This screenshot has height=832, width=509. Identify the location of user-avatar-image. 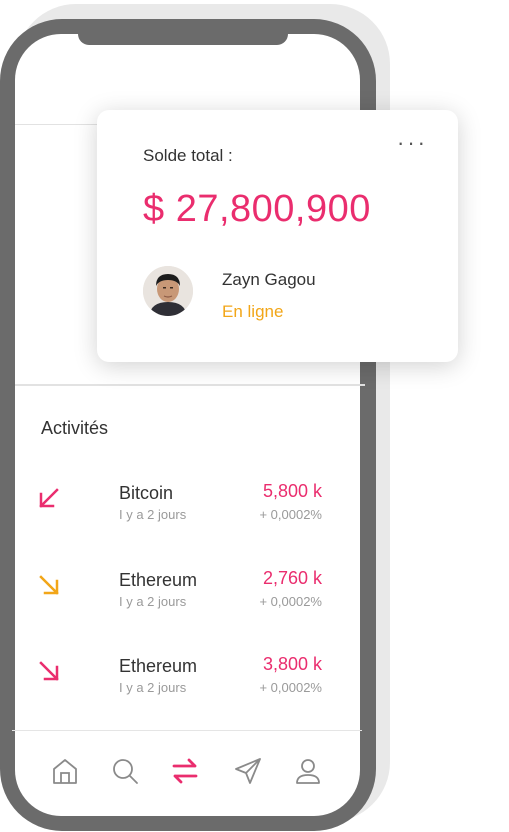
(168, 291).